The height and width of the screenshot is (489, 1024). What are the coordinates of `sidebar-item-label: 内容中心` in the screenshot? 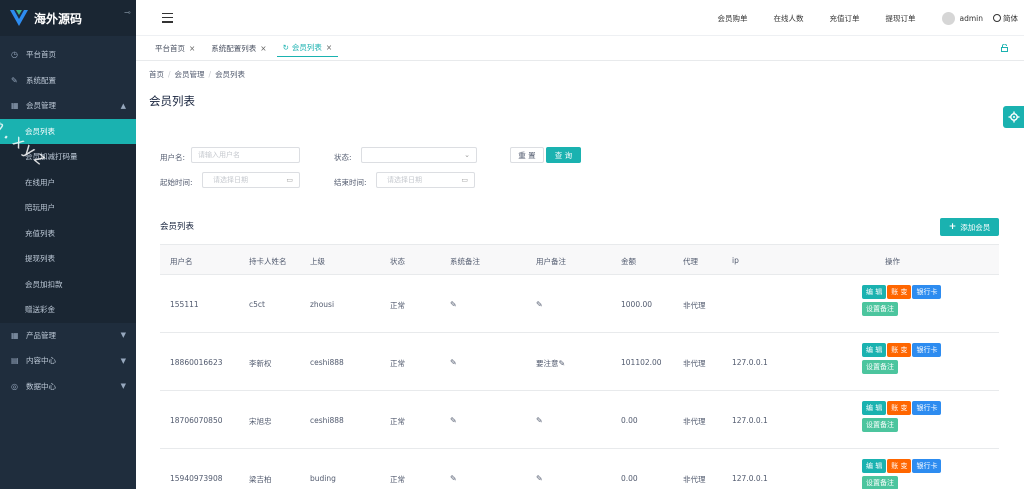 It's located at (41, 361).